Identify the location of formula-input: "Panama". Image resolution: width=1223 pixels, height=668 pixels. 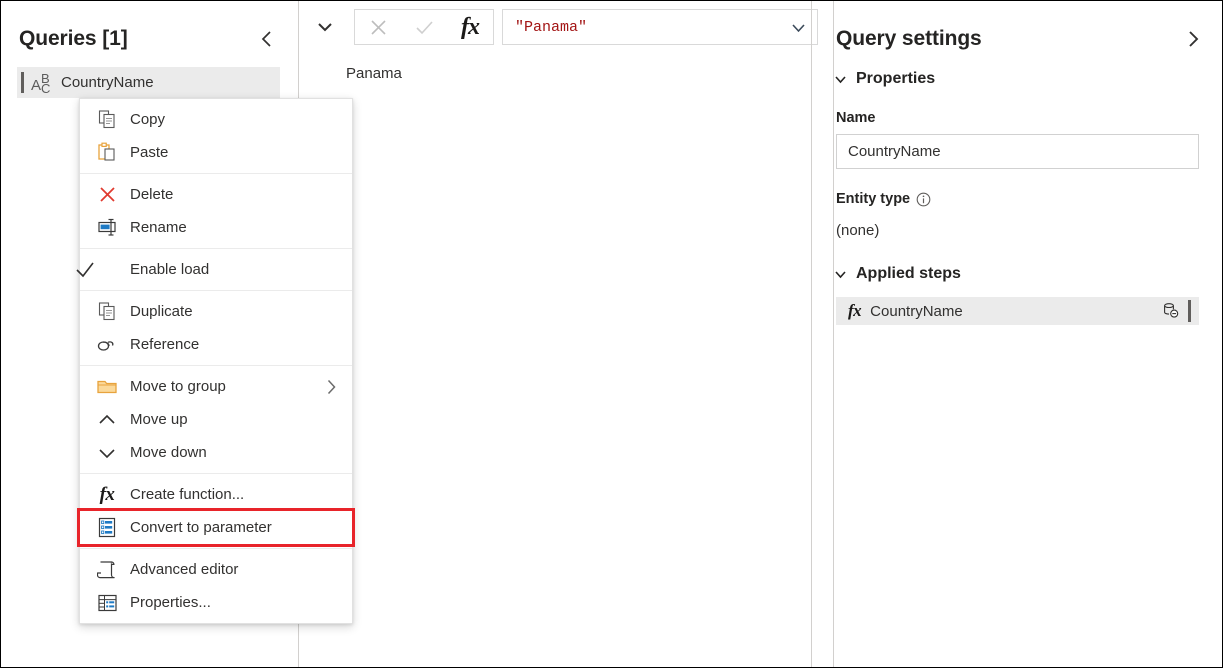
(660, 27).